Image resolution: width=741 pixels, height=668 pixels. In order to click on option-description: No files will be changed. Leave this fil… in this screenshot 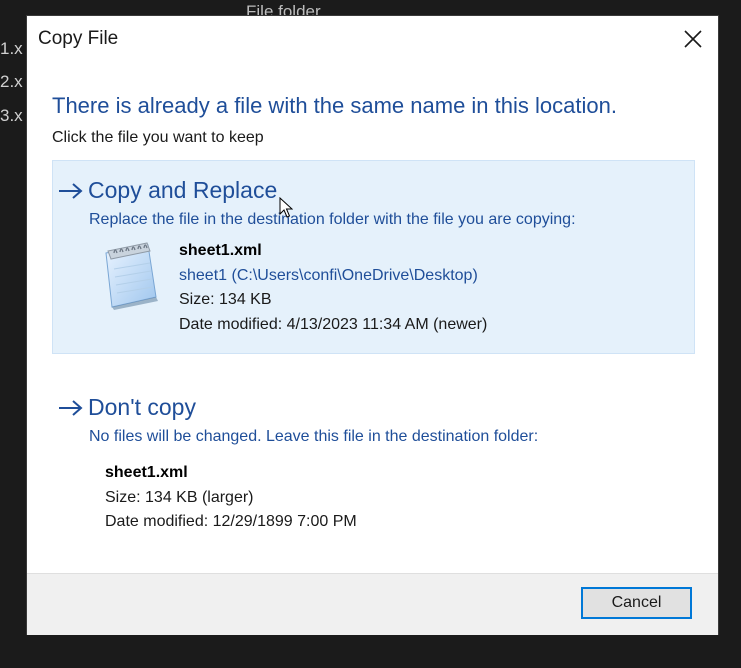, I will do `click(314, 436)`.